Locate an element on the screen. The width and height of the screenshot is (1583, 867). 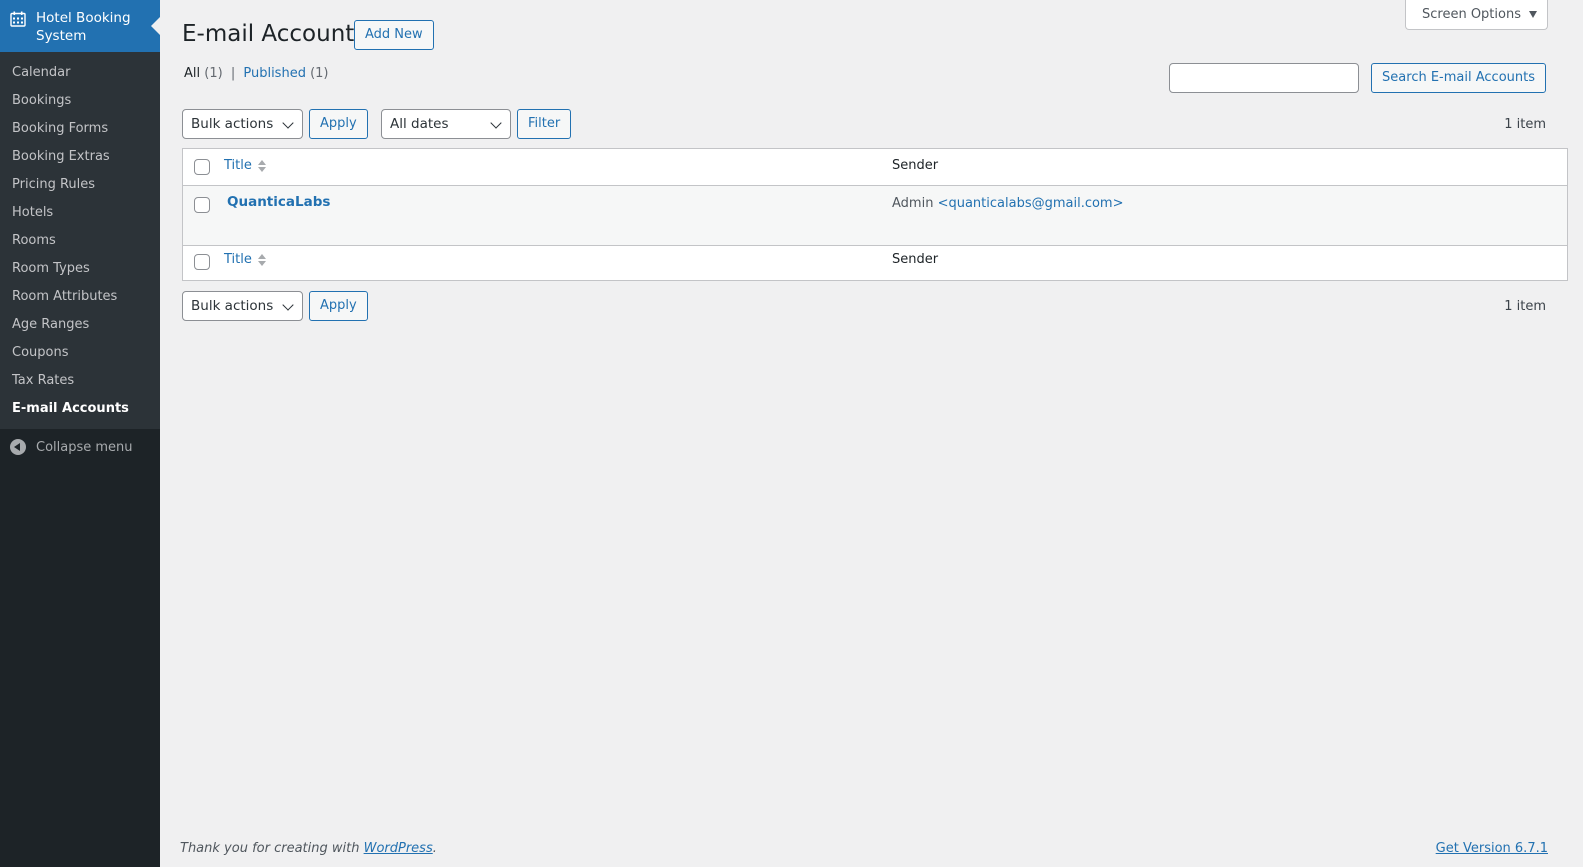
bulk-actions-select-bottom: Bulk actions is located at coordinates (242, 306).